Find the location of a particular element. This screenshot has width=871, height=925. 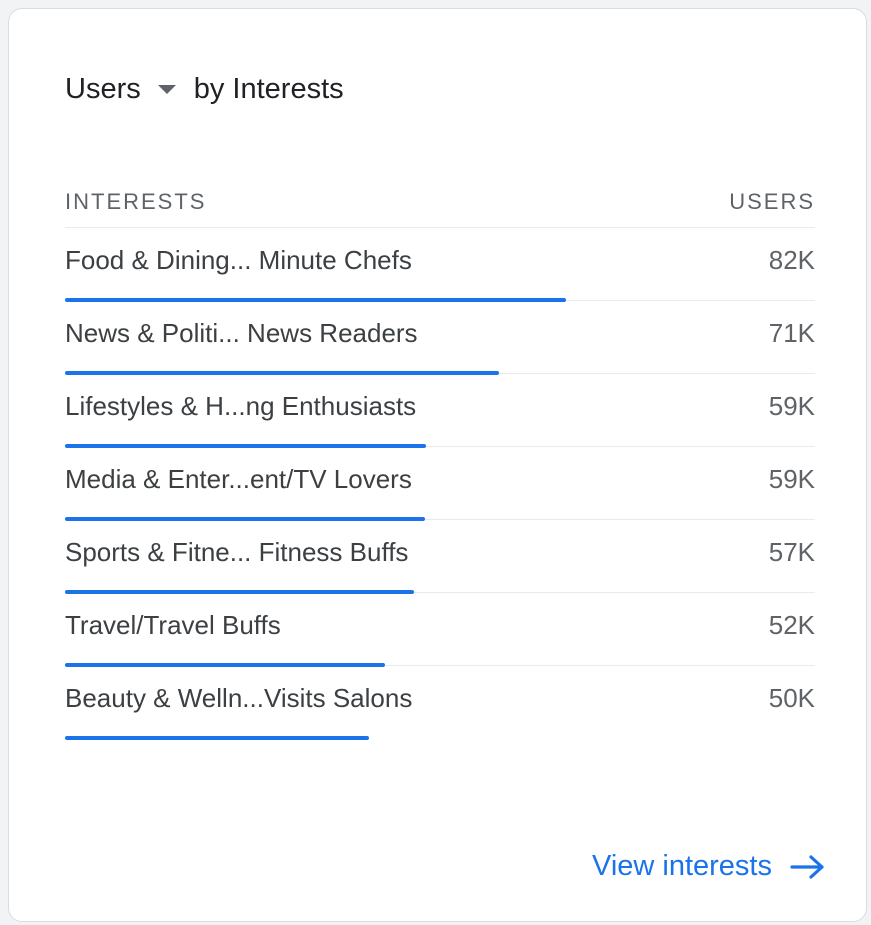

interest-label: Travel/Travel Buffs is located at coordinates (173, 624).